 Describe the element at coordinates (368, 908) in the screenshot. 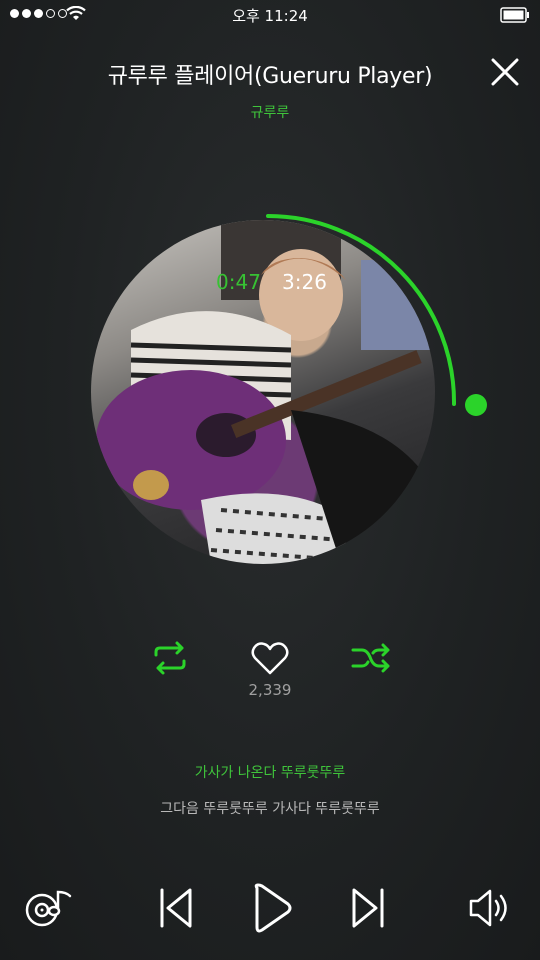

I see `next-icon` at that location.